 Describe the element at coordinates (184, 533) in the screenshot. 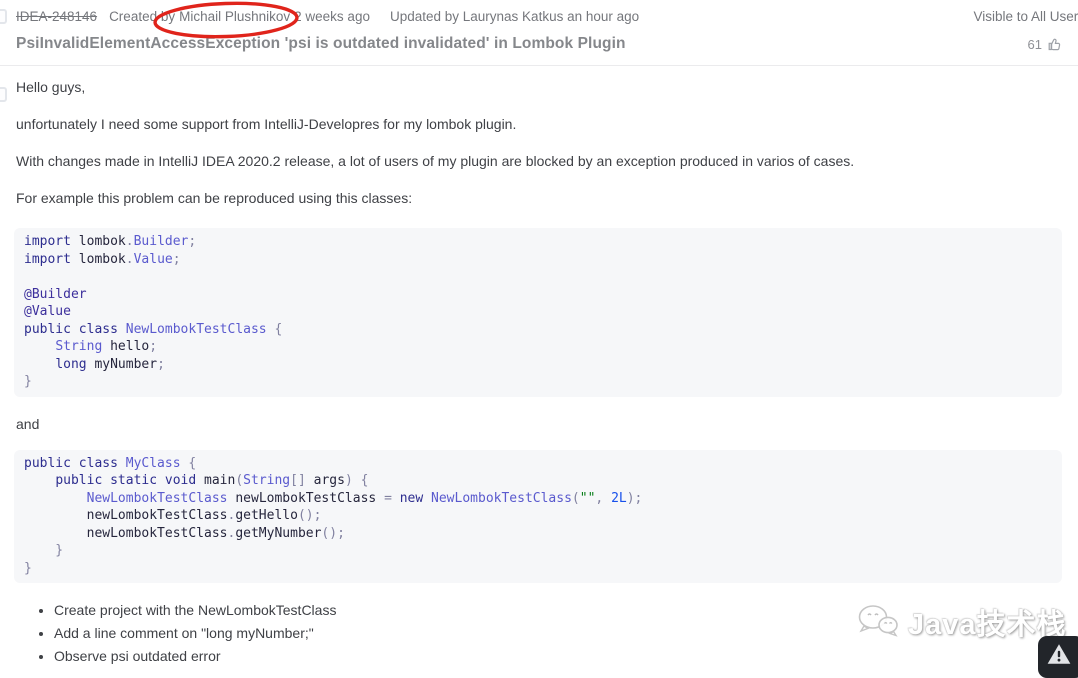

I see `code-line: newLombokTestClass.getMyNumber();` at that location.